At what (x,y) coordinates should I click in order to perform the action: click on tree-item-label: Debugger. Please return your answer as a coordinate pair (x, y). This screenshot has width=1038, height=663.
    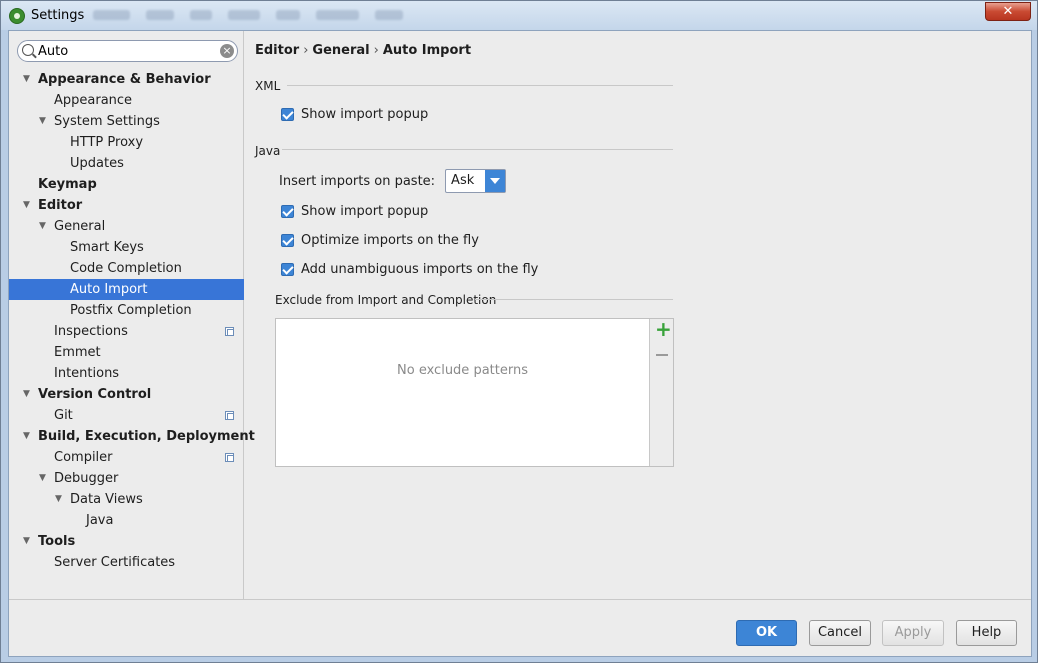
    Looking at the image, I should click on (86, 478).